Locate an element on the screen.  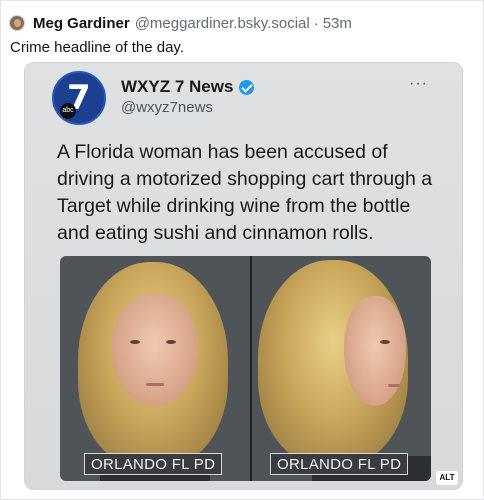
photo-label-left: ORLANDO FL PD is located at coordinates (153, 464).